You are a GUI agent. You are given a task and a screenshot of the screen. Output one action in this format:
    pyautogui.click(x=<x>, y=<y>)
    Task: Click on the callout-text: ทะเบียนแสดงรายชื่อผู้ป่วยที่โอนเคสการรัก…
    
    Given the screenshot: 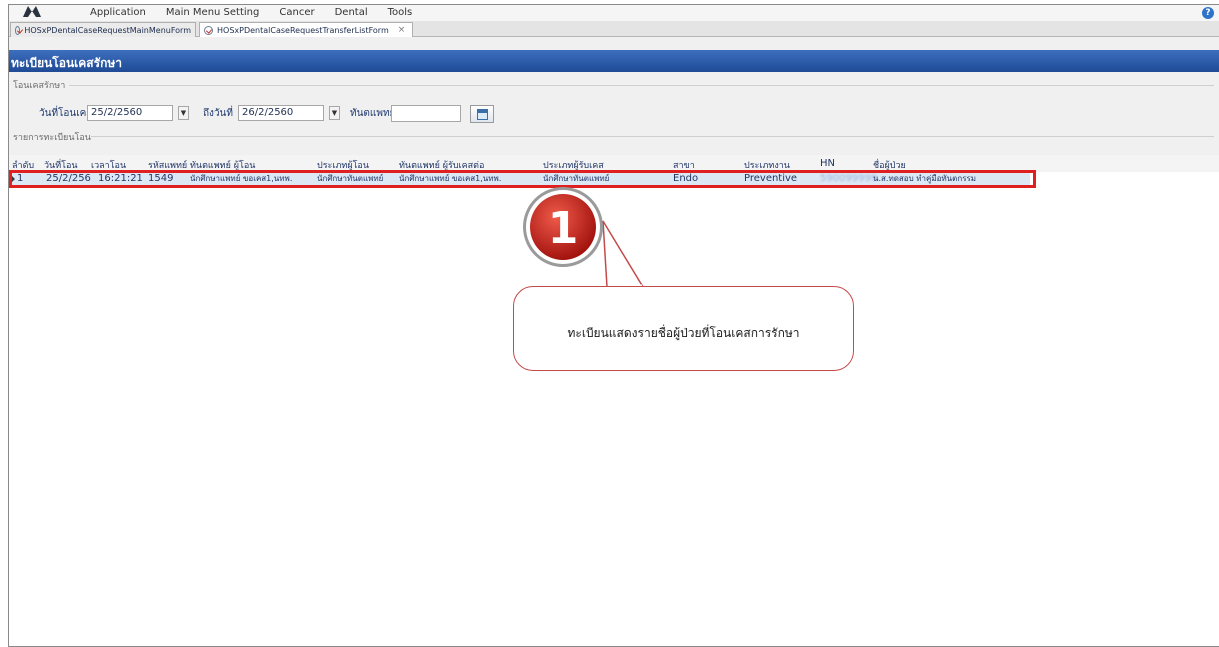 What is the action you would take?
    pyautogui.click(x=683, y=333)
    